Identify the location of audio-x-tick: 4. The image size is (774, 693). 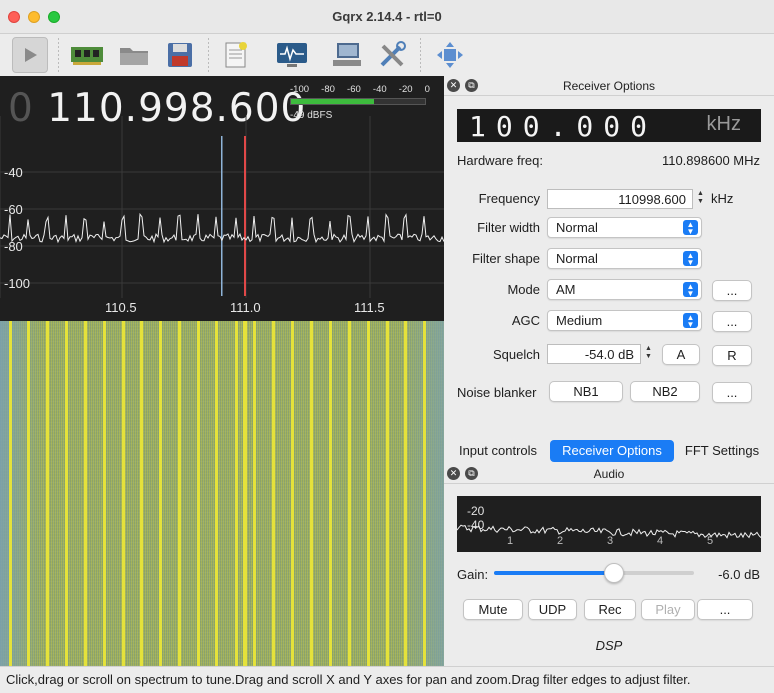
(660, 541).